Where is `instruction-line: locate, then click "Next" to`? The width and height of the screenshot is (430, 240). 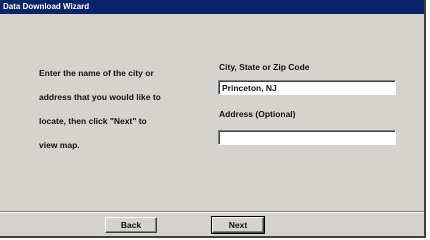
instruction-line: locate, then click "Next" to is located at coordinates (93, 121).